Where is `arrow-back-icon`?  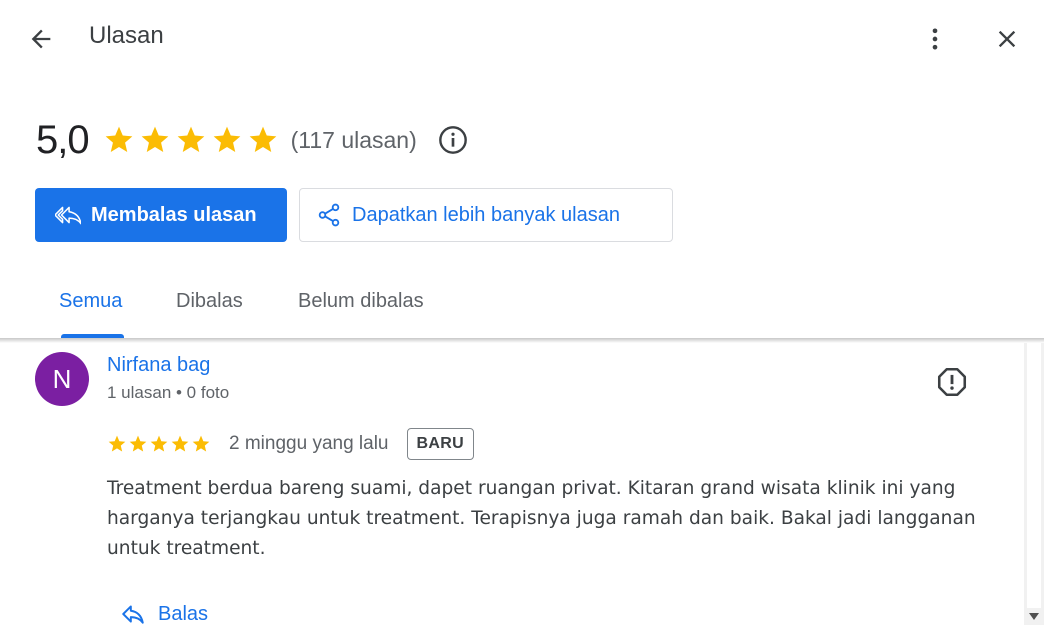
arrow-back-icon is located at coordinates (41, 39).